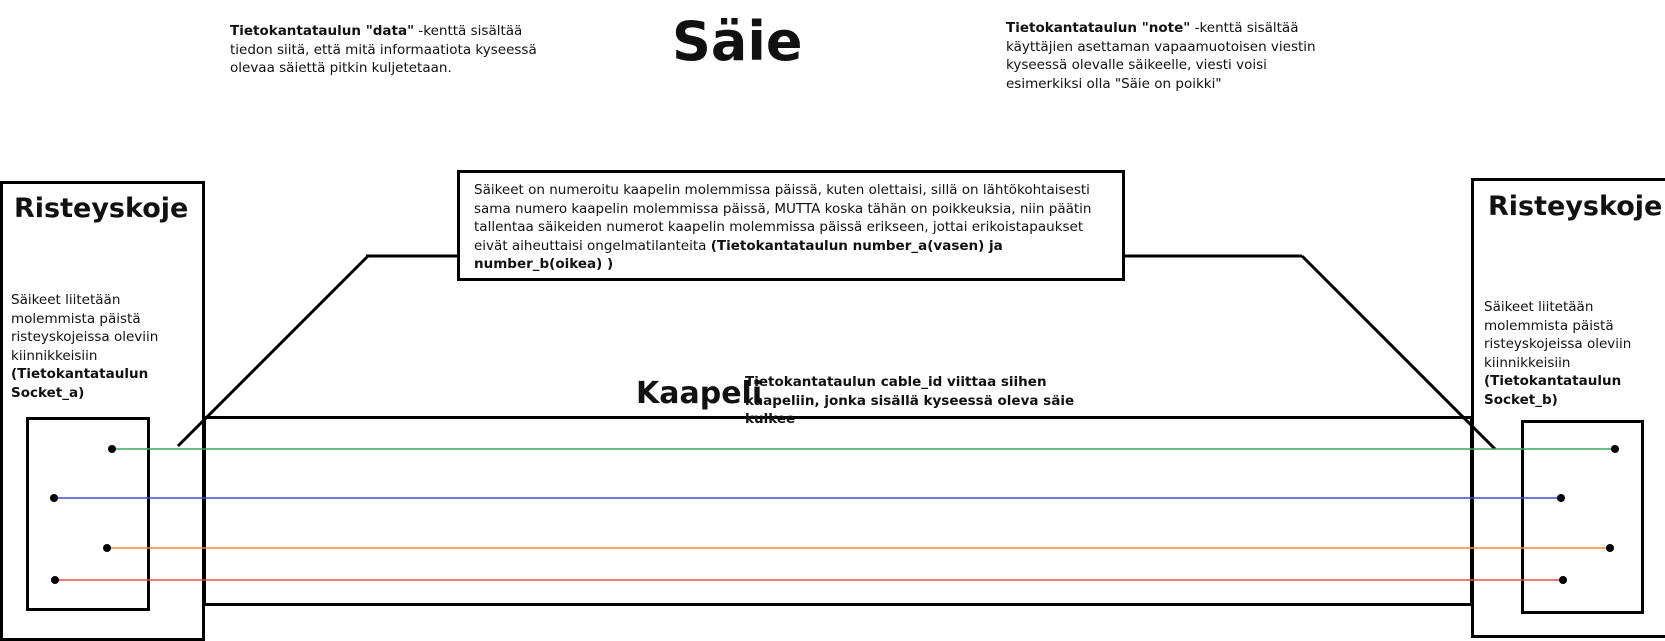  What do you see at coordinates (273, 351) in the screenshot?
I see `left-funnel-line` at bounding box center [273, 351].